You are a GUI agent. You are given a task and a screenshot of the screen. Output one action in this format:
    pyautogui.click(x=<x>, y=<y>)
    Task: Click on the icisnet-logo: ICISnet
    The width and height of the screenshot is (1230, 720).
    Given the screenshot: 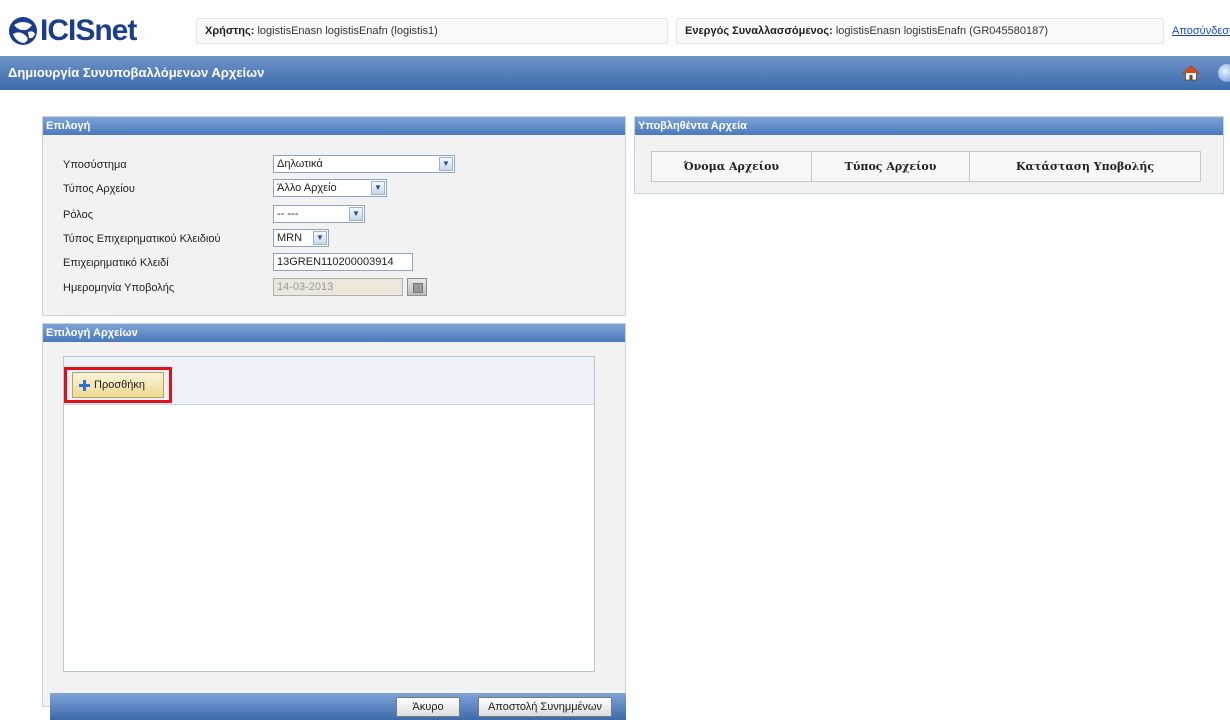 What is the action you would take?
    pyautogui.click(x=72, y=31)
    